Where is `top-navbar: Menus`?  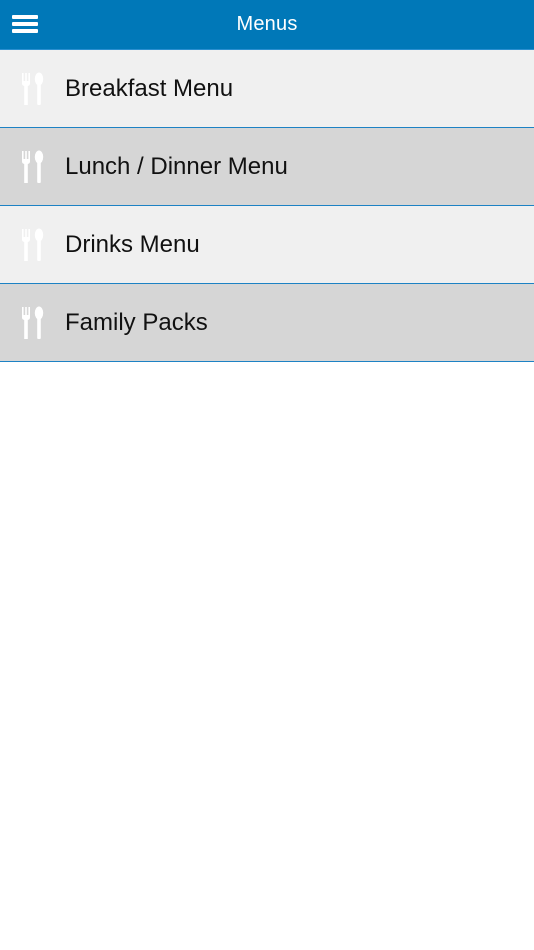
top-navbar: Menus is located at coordinates (267, 25).